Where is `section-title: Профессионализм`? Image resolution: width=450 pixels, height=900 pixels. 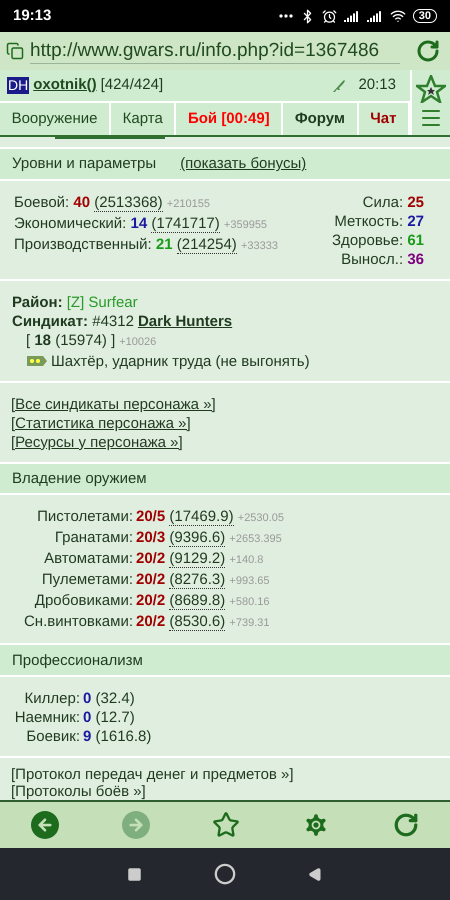 section-title: Профессионализм is located at coordinates (77, 660).